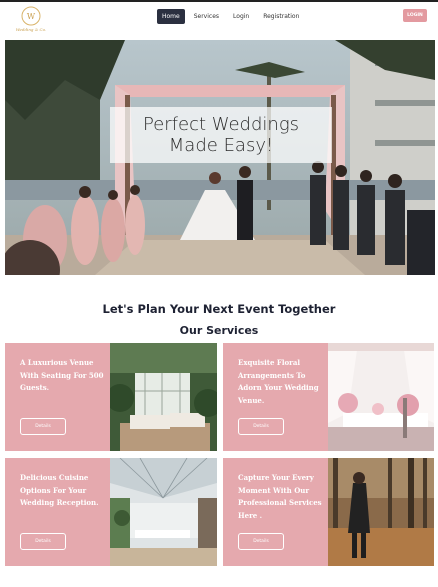  I want to click on hero-title-line1: Perfect Weddings, so click(221, 124).